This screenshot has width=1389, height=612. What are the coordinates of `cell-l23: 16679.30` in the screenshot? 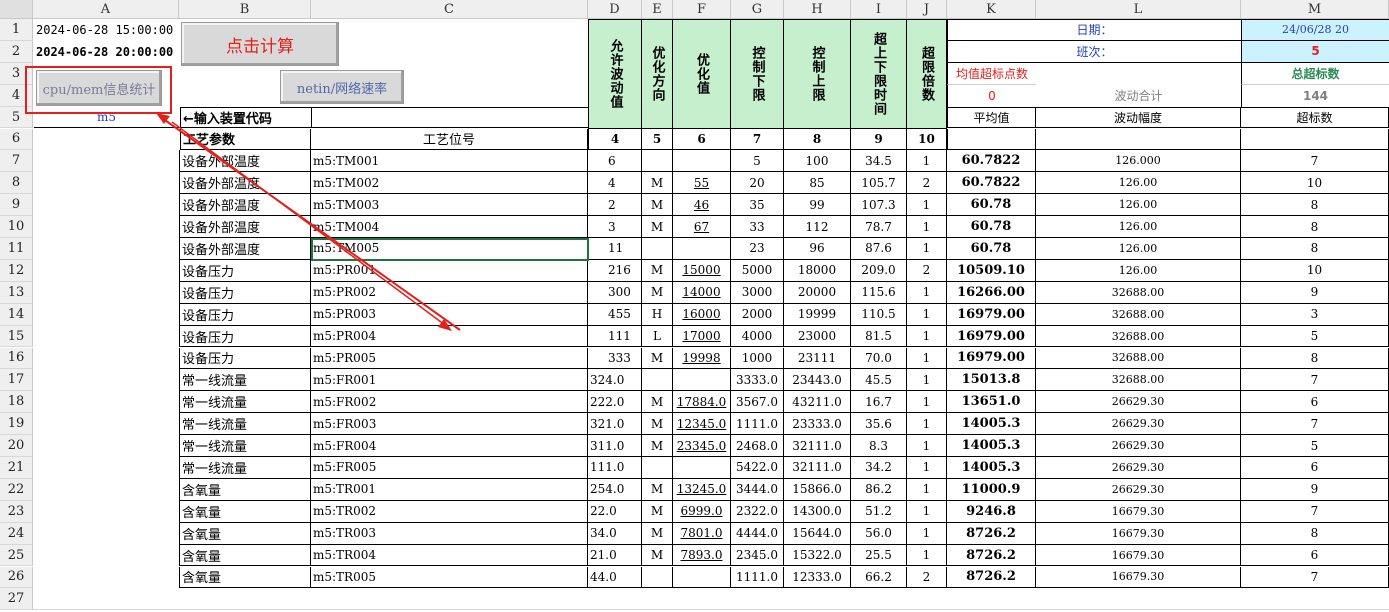 It's located at (1138, 511).